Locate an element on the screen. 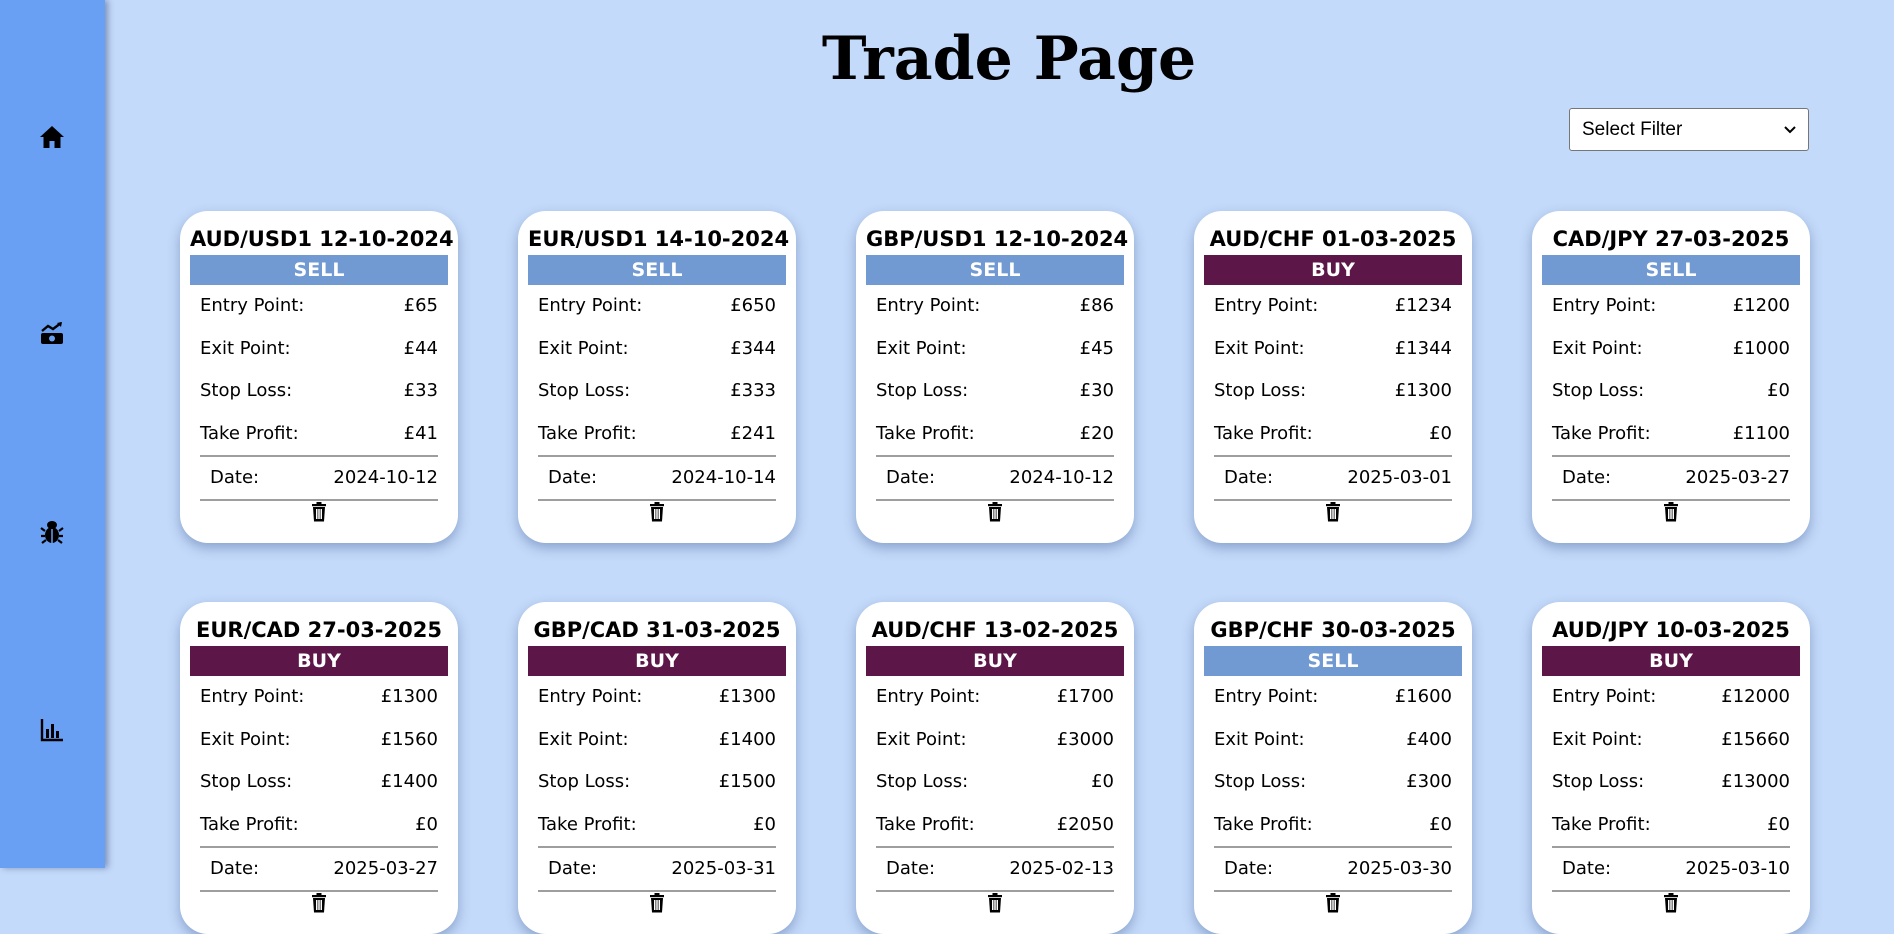 This screenshot has width=1894, height=934. trade-exit-value: £1000 is located at coordinates (1761, 348).